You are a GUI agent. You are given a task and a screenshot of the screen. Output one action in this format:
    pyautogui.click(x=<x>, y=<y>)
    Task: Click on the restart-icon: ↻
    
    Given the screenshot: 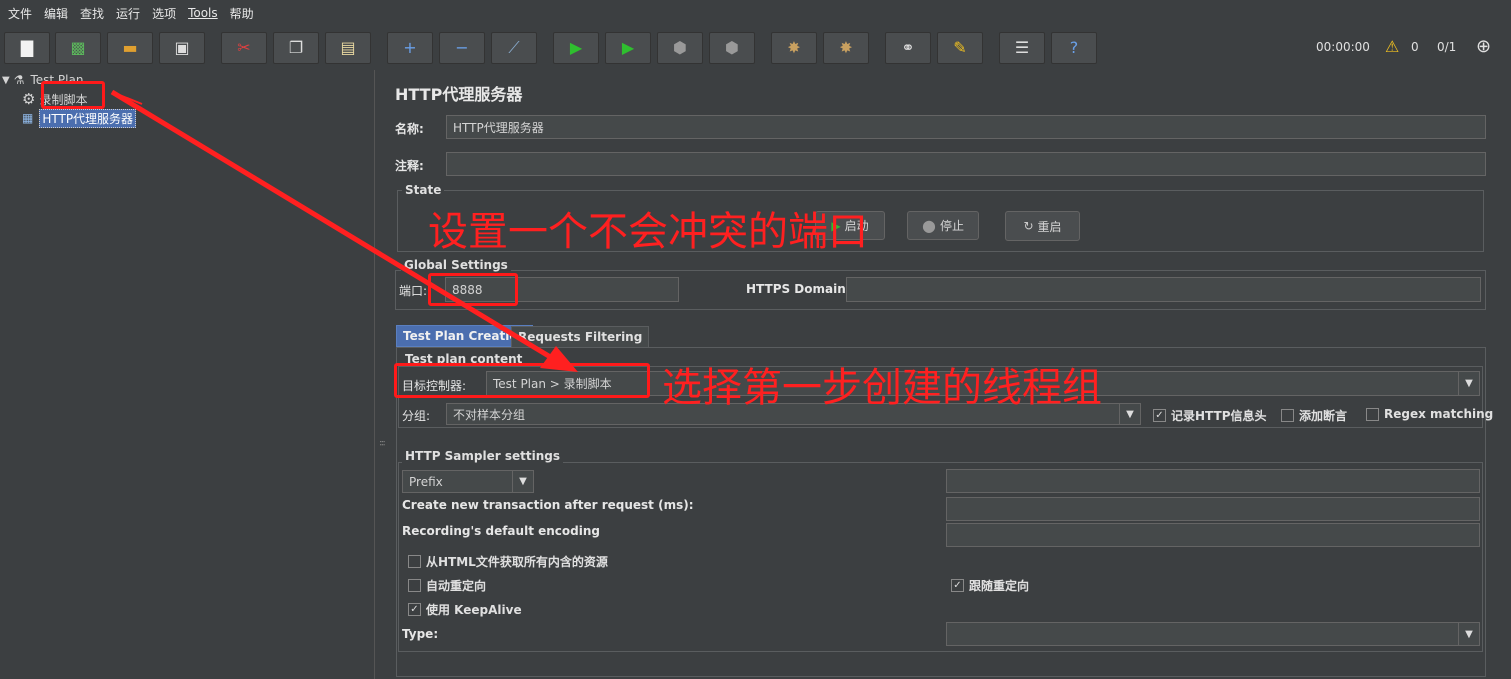 What is the action you would take?
    pyautogui.click(x=1028, y=226)
    